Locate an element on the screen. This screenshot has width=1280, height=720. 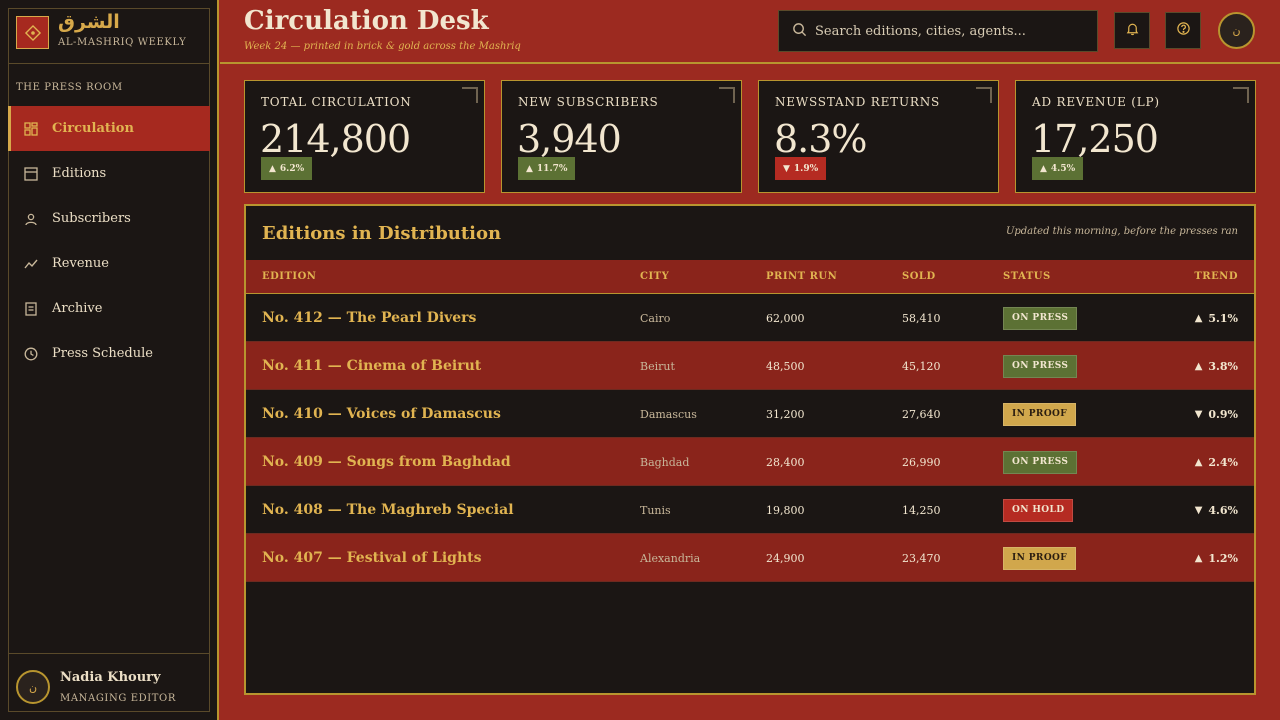
edition-city: Baghdad is located at coordinates (665, 462).